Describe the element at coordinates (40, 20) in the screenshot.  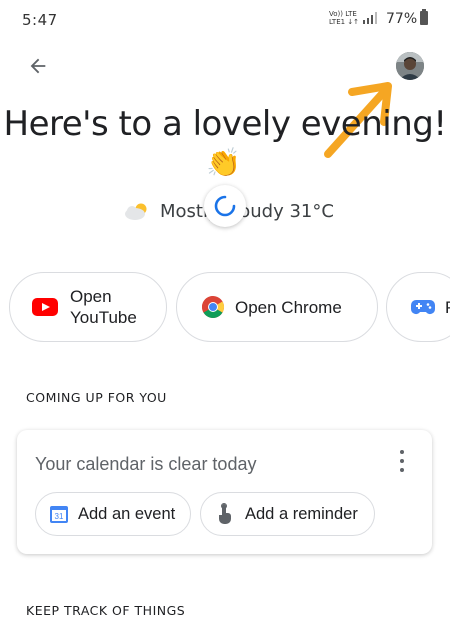
I see `status-time: 5:47` at that location.